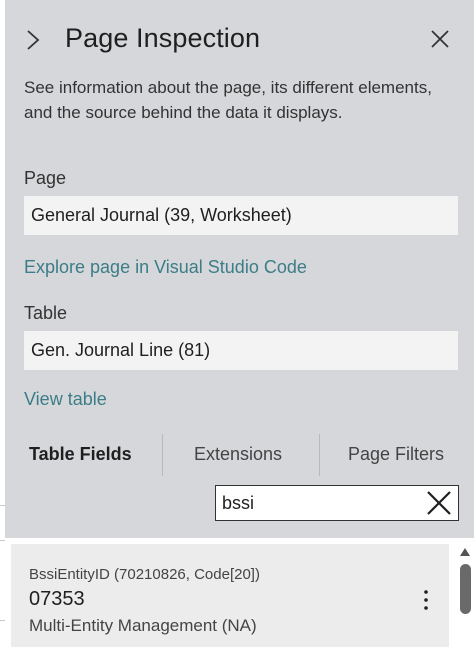 This screenshot has height=647, width=474. Describe the element at coordinates (241, 215) in the screenshot. I see `page-value: General Journal (39, Worksheet)` at that location.